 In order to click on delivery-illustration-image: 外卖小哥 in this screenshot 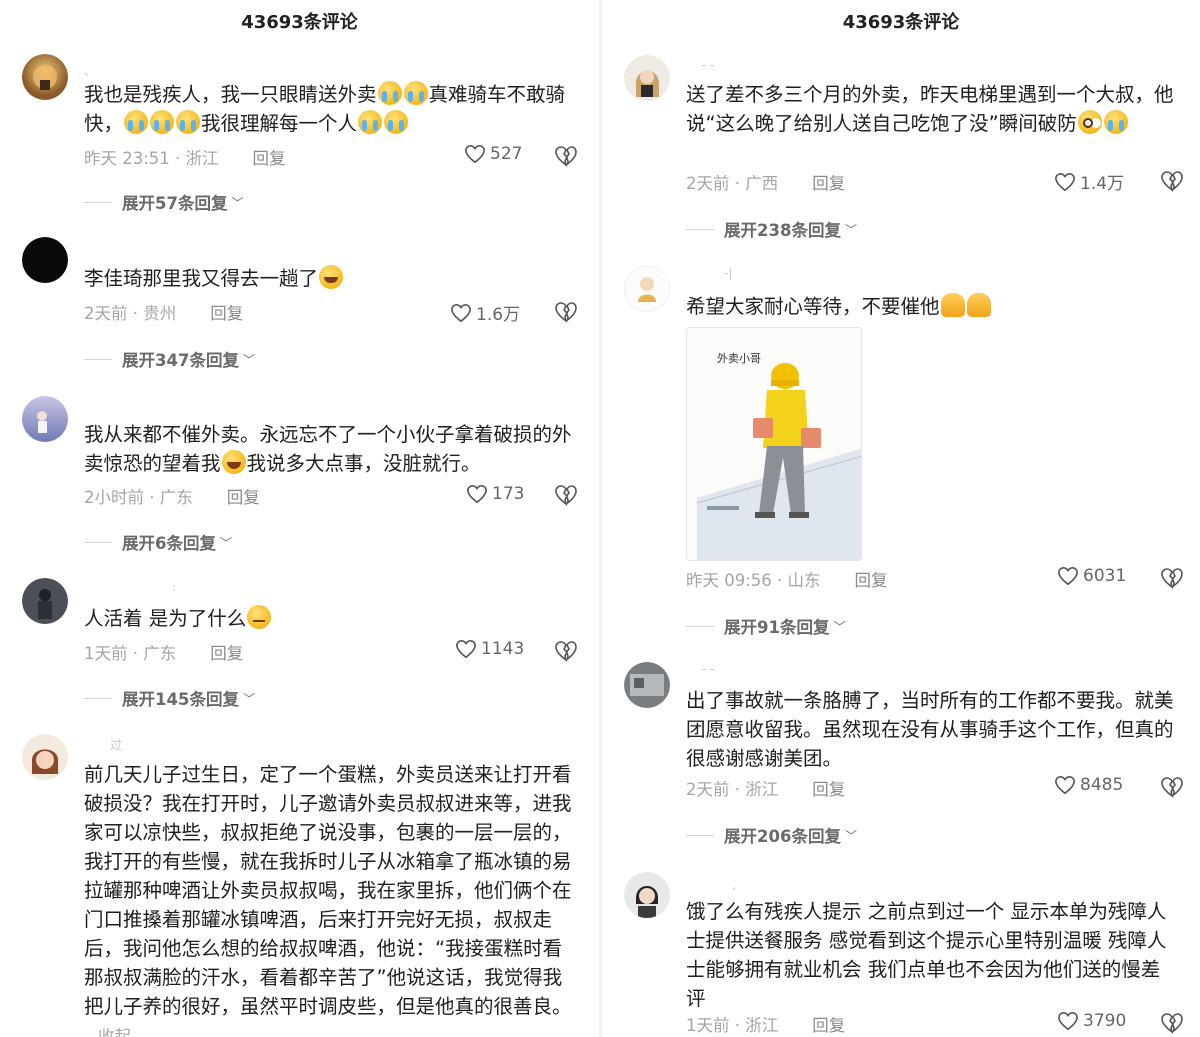, I will do `click(774, 444)`.